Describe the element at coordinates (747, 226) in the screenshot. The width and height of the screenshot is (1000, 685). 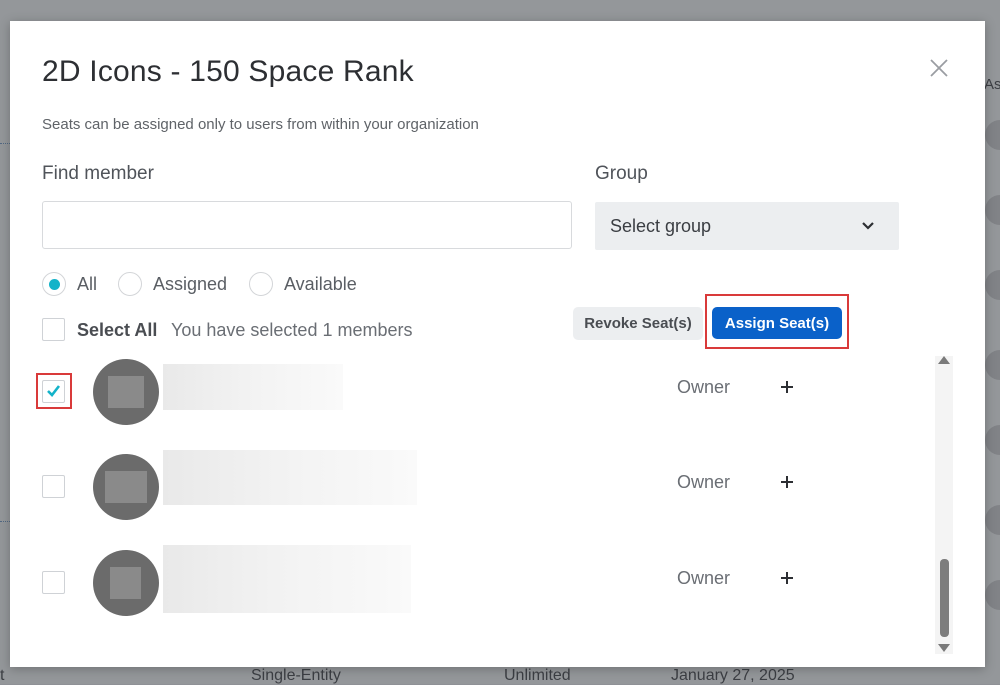
I see `group-select: Select group` at that location.